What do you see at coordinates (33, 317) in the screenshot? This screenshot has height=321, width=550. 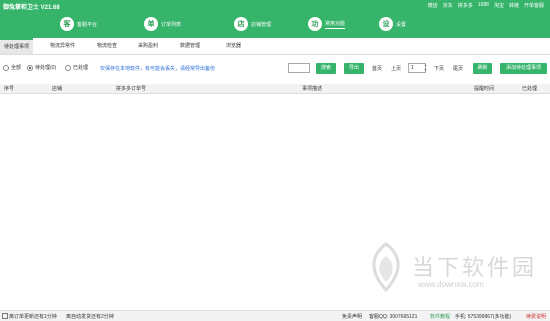 I see `order-update-countdown: 离订单更新还有1分钟` at bounding box center [33, 317].